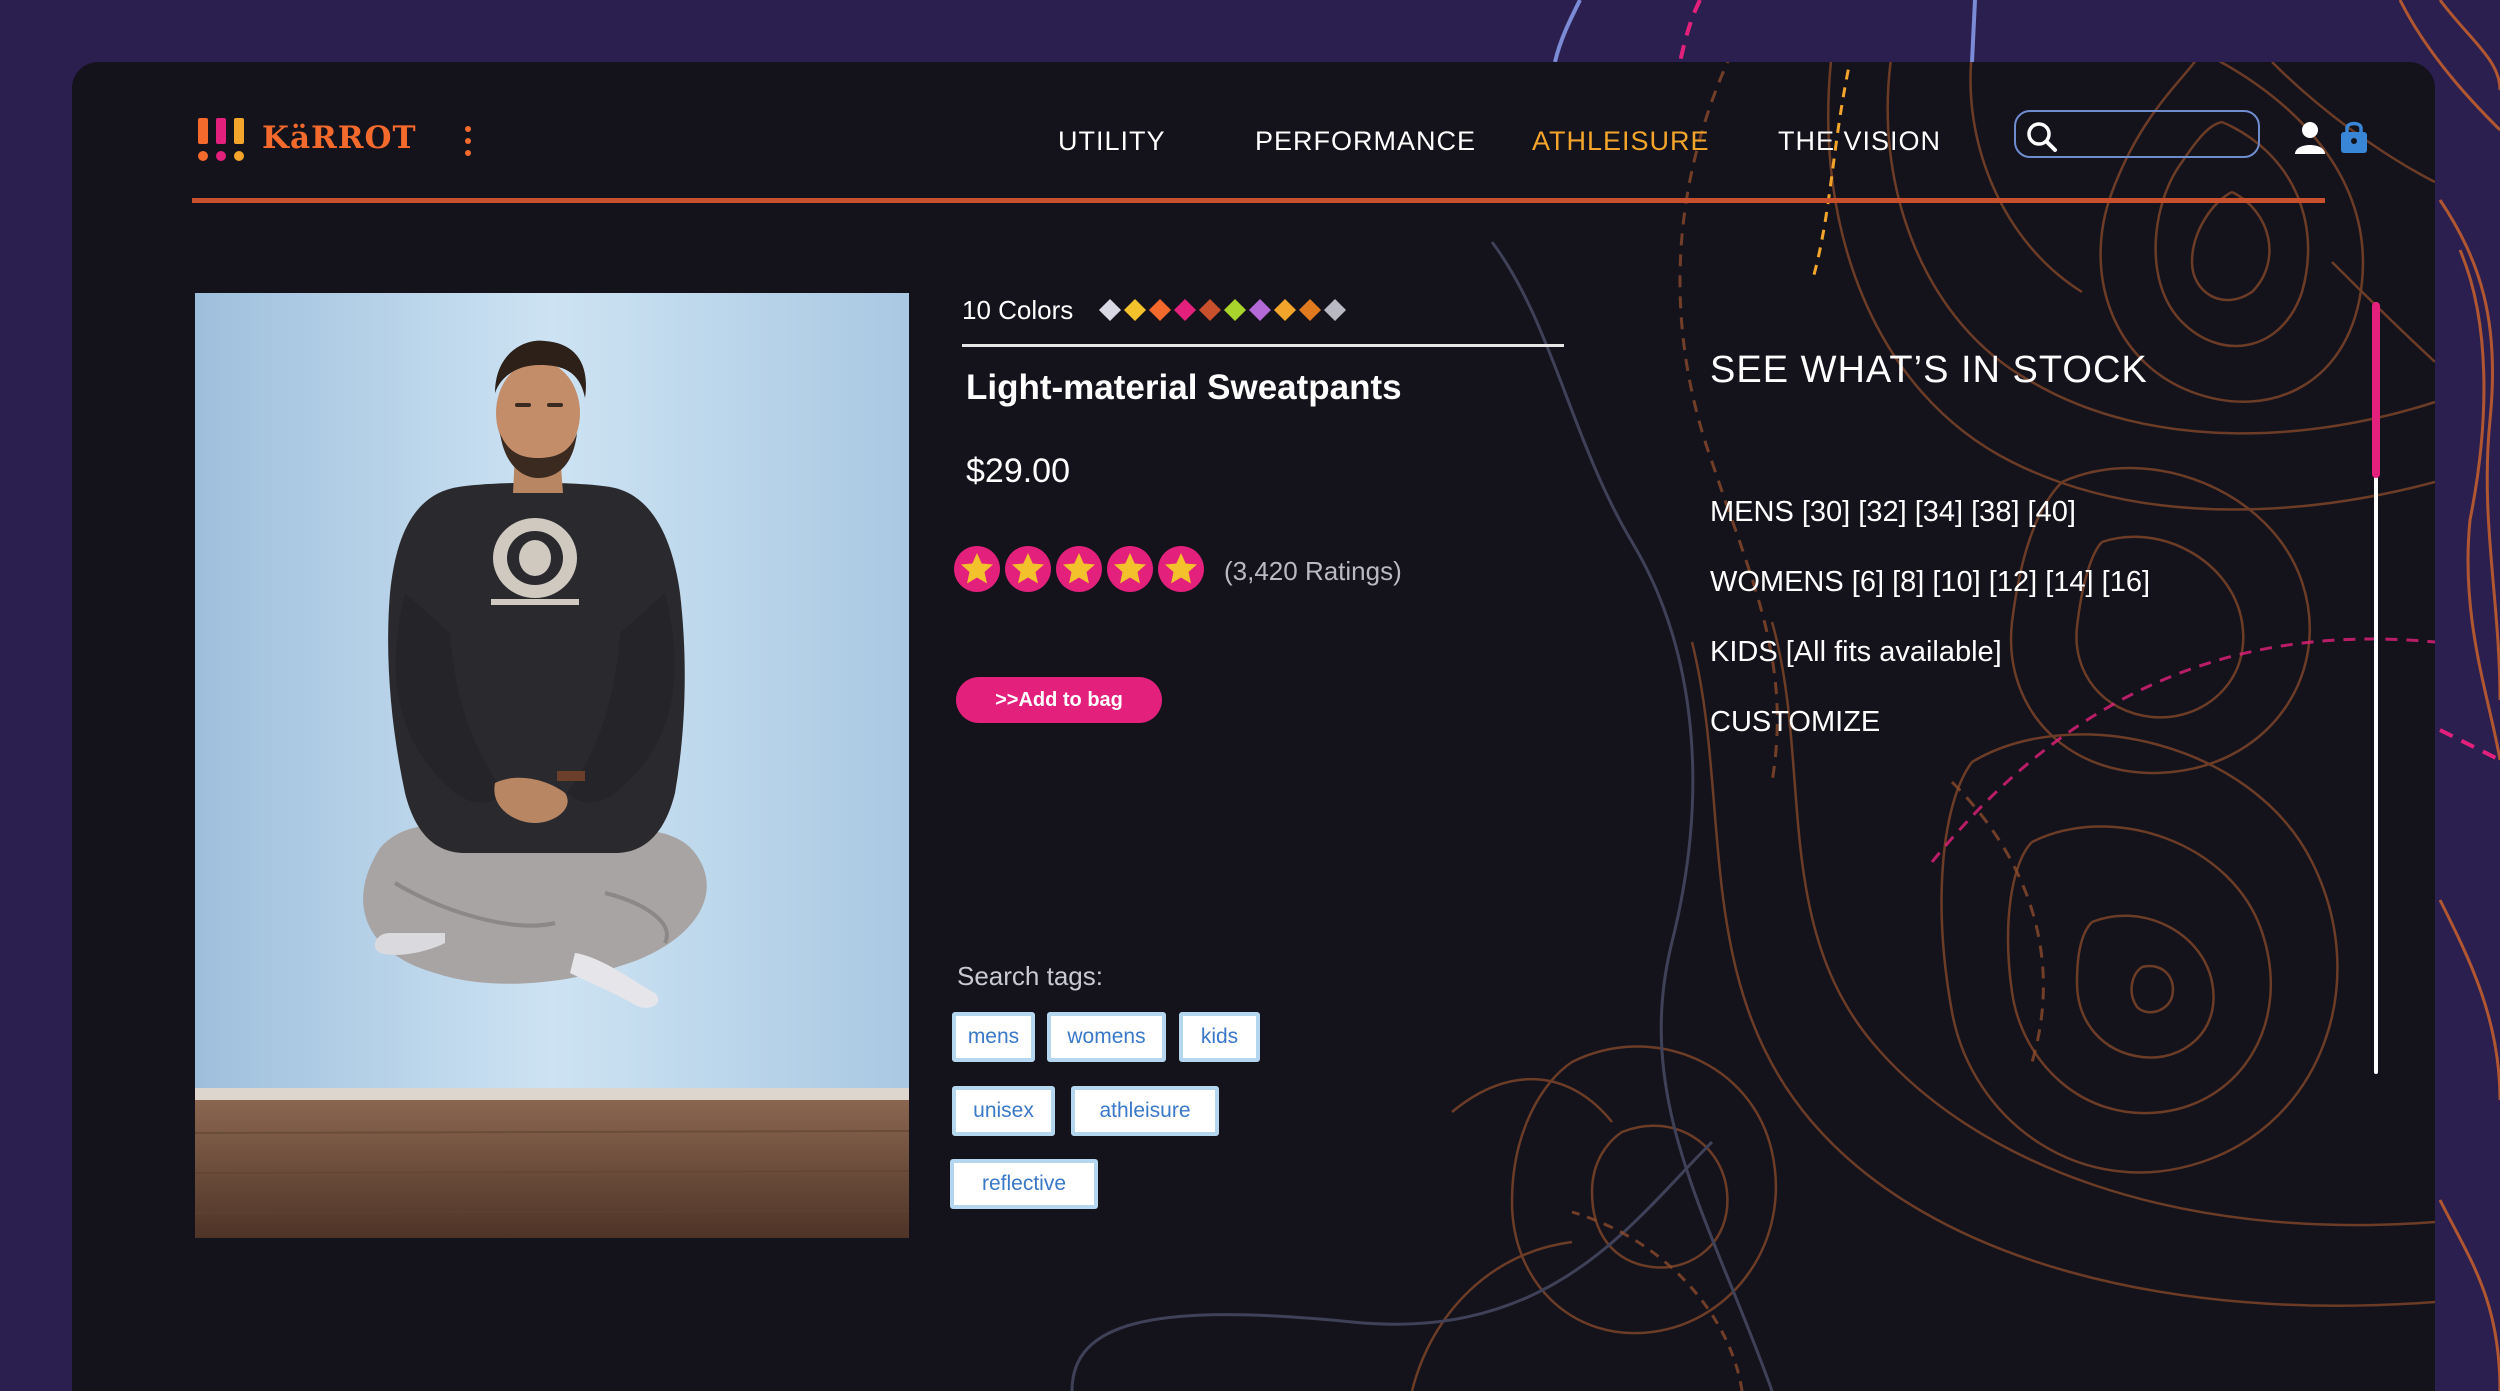 The width and height of the screenshot is (2500, 1391). What do you see at coordinates (1145, 1111) in the screenshot?
I see `tag-athleisure: athleisure` at bounding box center [1145, 1111].